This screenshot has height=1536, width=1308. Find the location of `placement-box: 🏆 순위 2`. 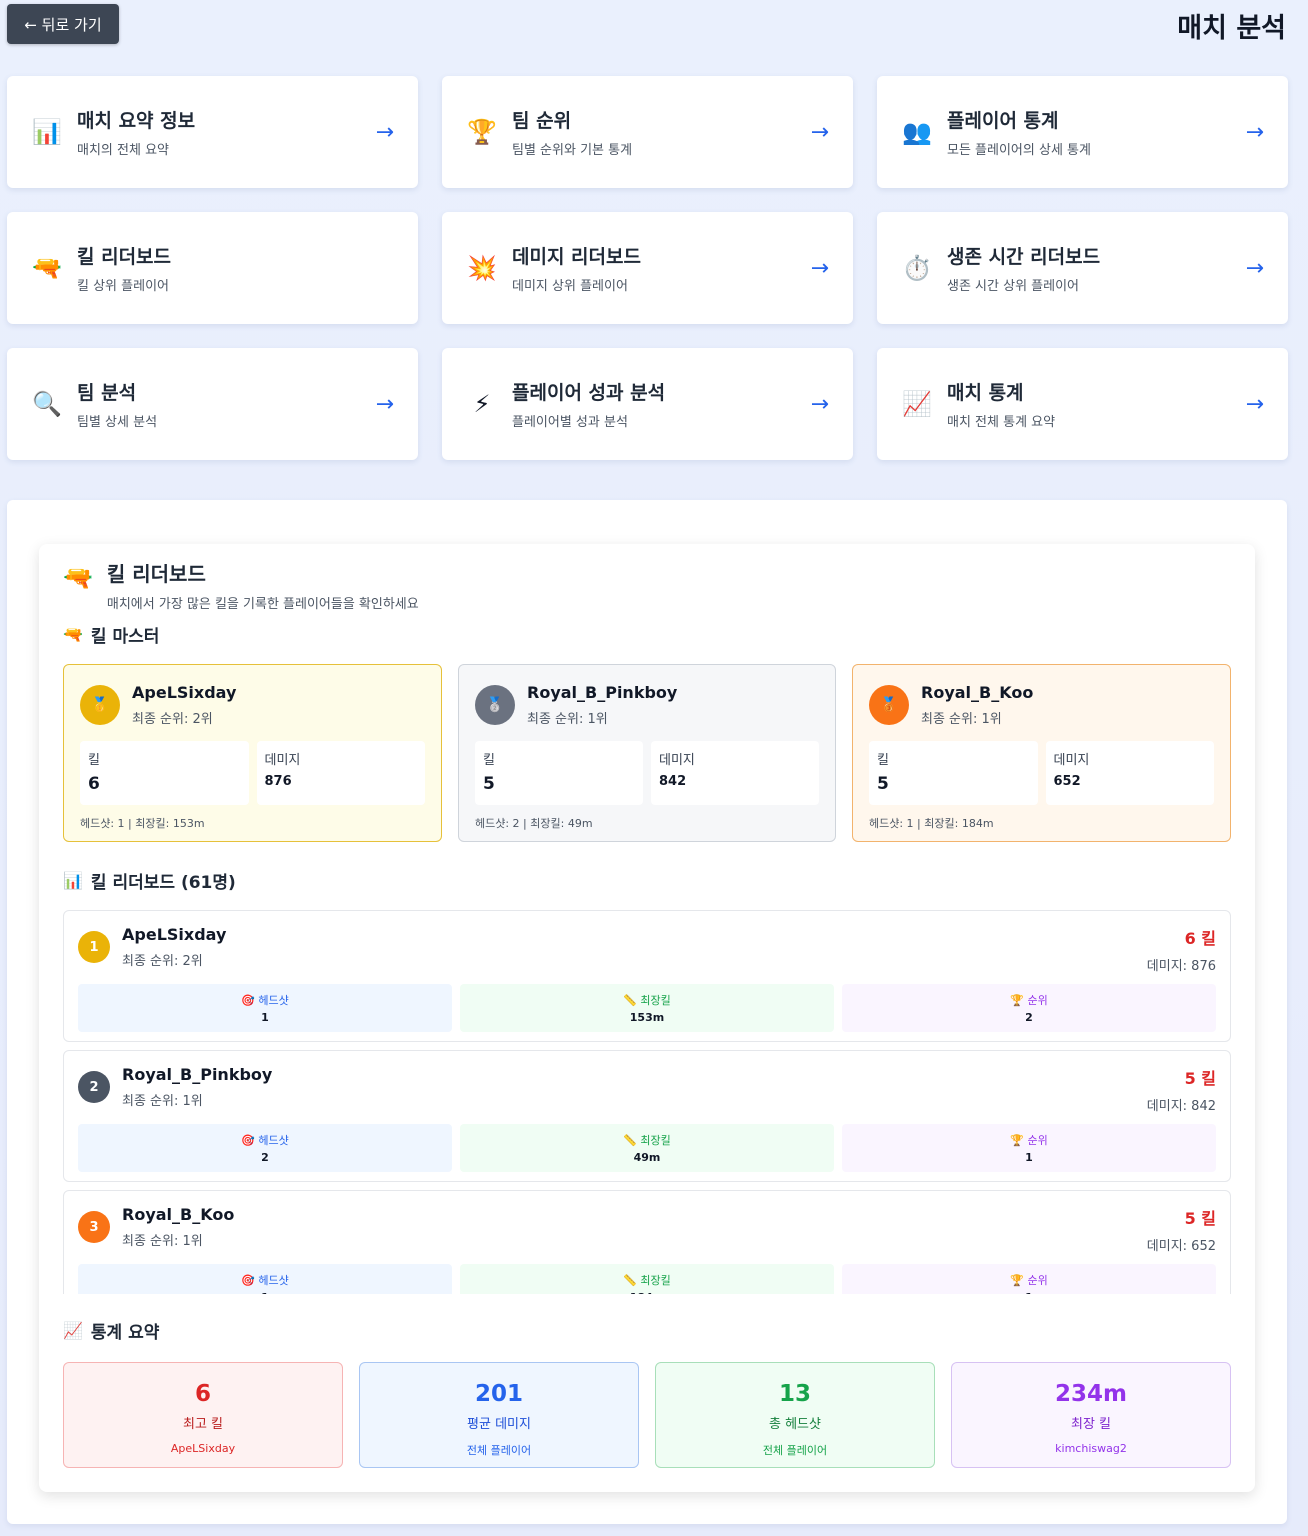

placement-box: 🏆 순위 2 is located at coordinates (1029, 1008).